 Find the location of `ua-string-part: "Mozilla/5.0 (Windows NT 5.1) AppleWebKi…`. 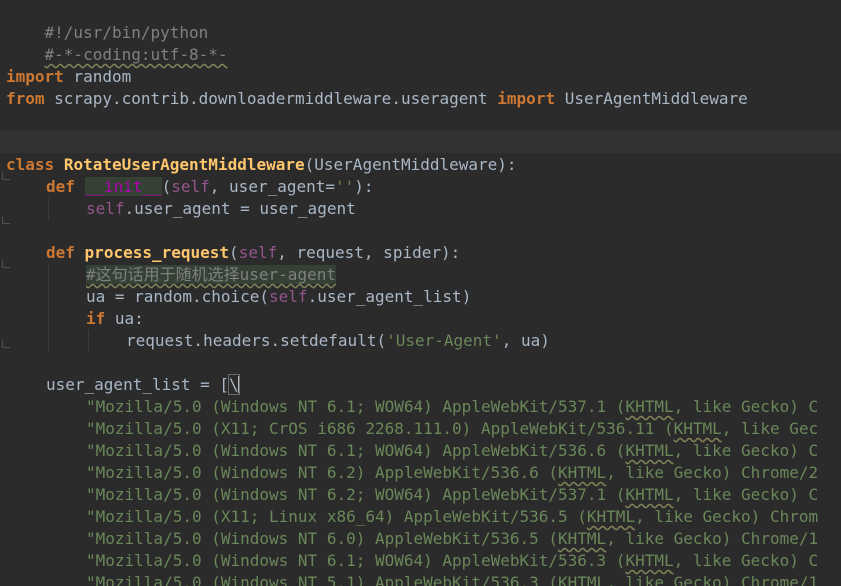

ua-string-part: "Mozilla/5.0 (Windows NT 5.1) AppleWebKi… is located at coordinates (322, 579).